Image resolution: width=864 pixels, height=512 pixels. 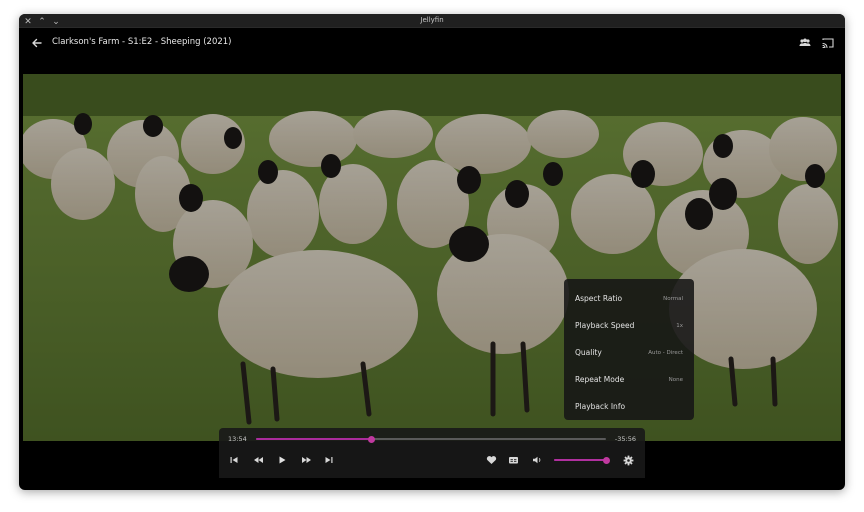 I want to click on menu-item-value: None, so click(x=675, y=379).